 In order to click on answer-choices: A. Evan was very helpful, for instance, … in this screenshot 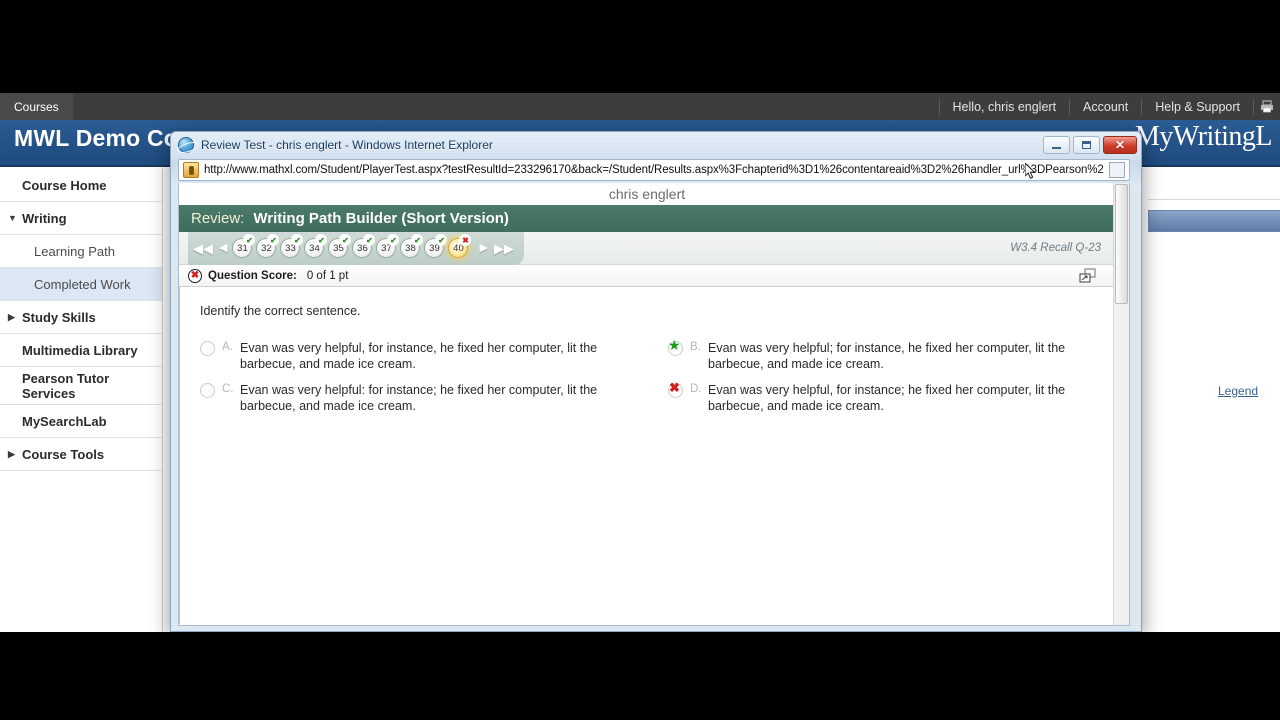, I will do `click(648, 377)`.